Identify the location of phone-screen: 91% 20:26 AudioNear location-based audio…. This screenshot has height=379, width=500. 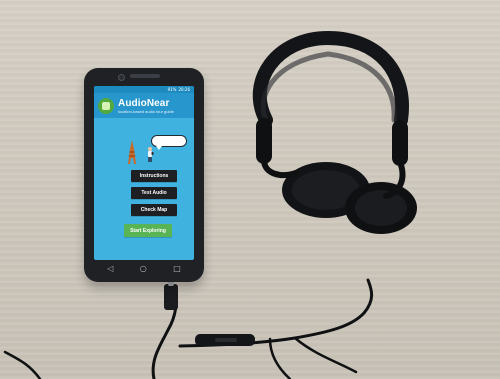
(144, 173).